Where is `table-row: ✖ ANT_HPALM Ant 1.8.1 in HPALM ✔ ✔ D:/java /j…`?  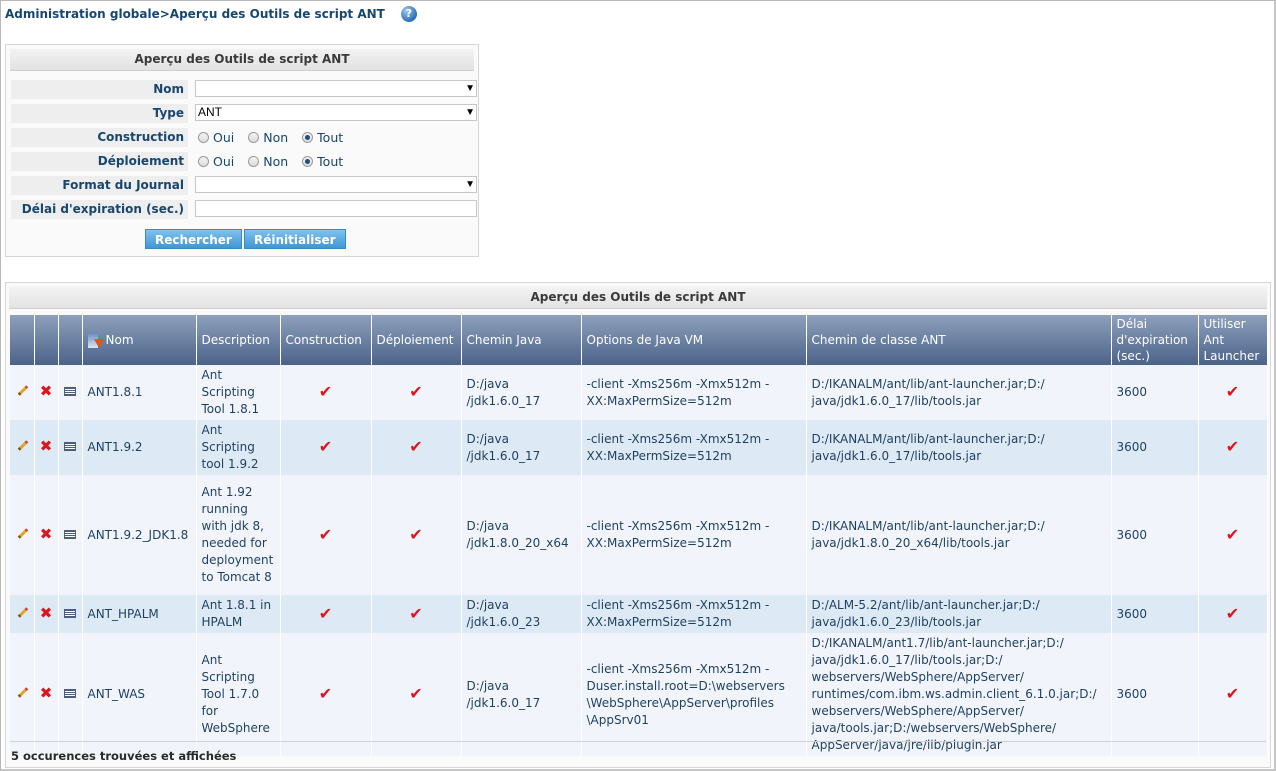 table-row: ✖ ANT_HPALM Ant 1.8.1 in HPALM ✔ ✔ D:/java /j… is located at coordinates (639, 614).